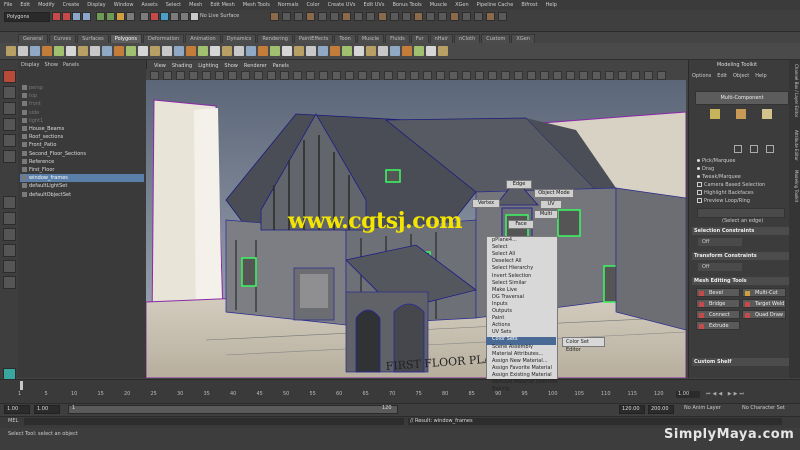  What do you see at coordinates (9, 76) in the screenshot?
I see `select-tool-icon` at bounding box center [9, 76].